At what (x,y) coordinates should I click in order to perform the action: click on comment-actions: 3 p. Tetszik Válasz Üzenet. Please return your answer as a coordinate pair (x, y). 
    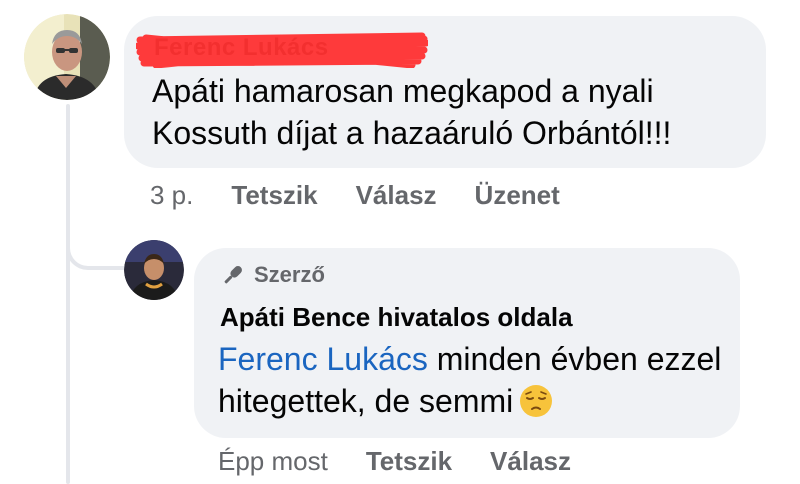
    Looking at the image, I should click on (374, 195).